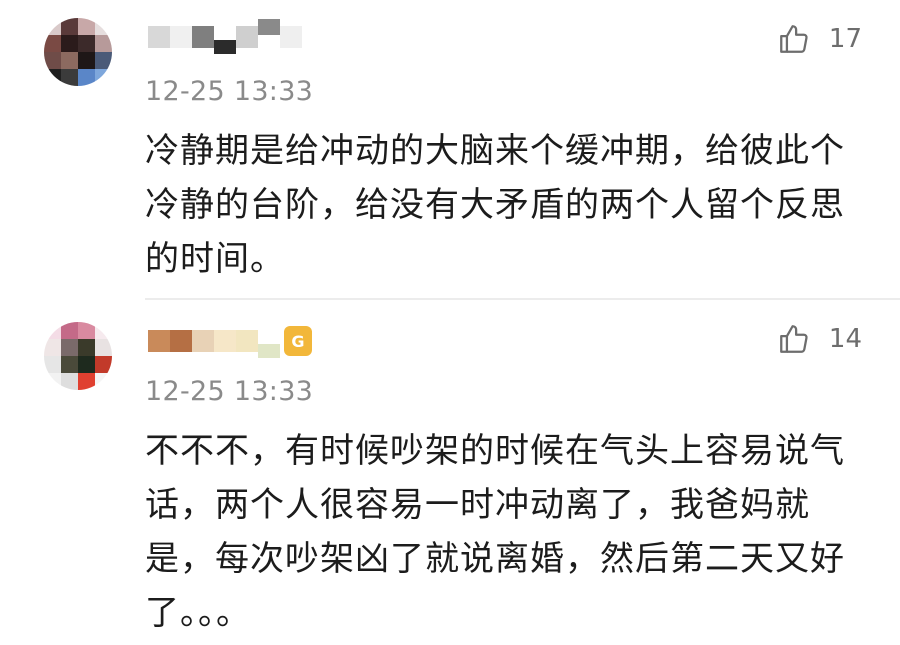  Describe the element at coordinates (819, 339) in the screenshot. I see `like-button: 14` at that location.